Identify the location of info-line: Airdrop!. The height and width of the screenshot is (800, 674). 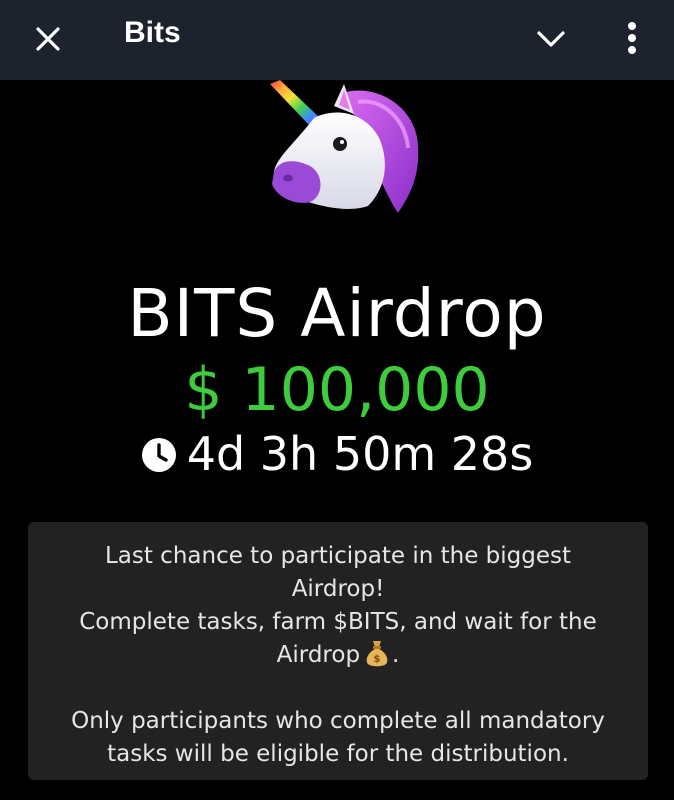
(338, 589).